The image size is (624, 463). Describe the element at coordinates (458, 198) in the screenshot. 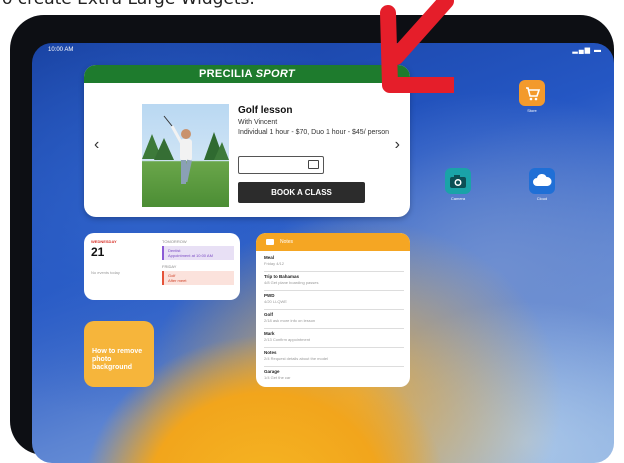

I see `app-label-camera: Camera` at that location.